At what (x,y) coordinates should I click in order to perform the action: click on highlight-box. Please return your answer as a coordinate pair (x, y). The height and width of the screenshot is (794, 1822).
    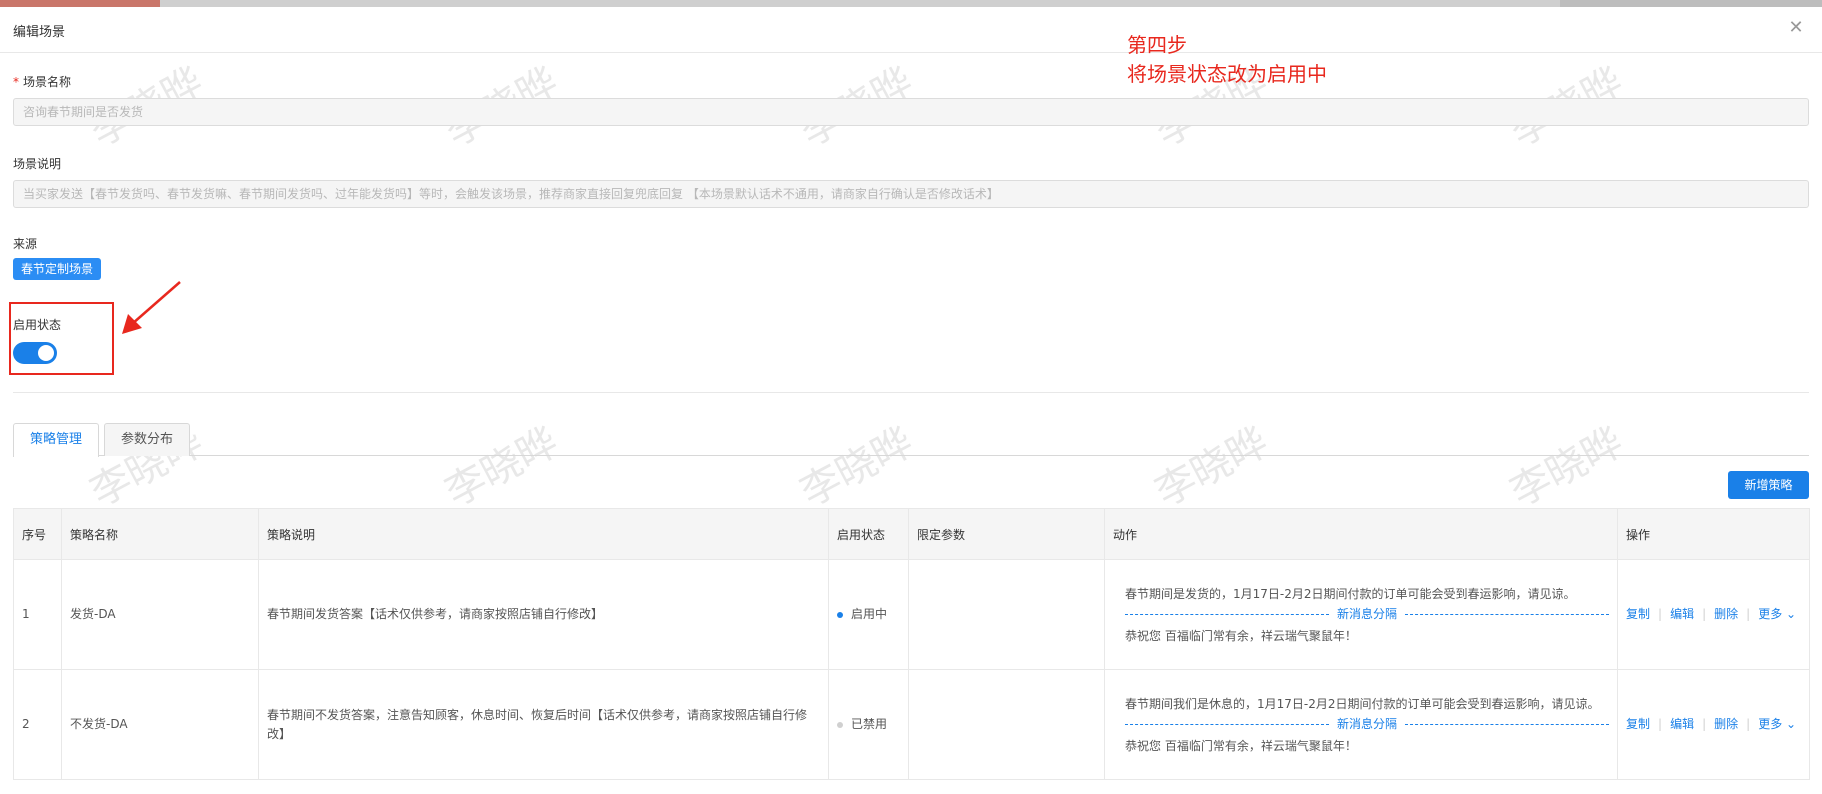
    Looking at the image, I should click on (61, 338).